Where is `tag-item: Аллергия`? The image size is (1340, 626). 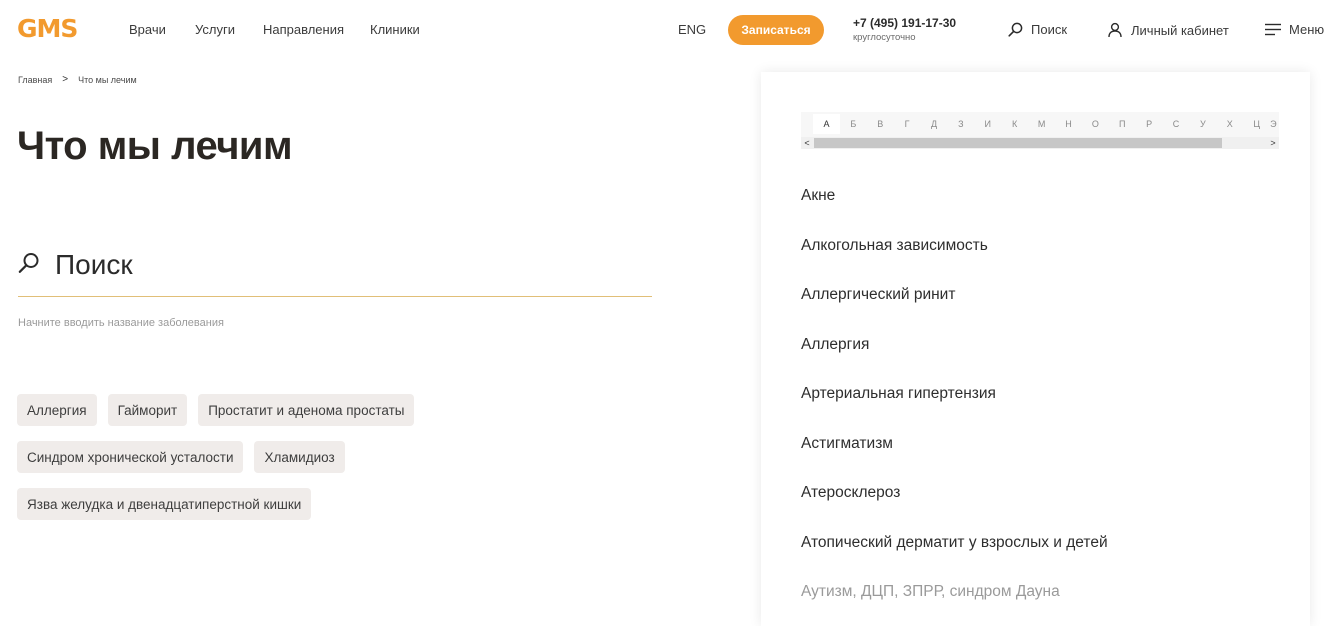 tag-item: Аллергия is located at coordinates (57, 410).